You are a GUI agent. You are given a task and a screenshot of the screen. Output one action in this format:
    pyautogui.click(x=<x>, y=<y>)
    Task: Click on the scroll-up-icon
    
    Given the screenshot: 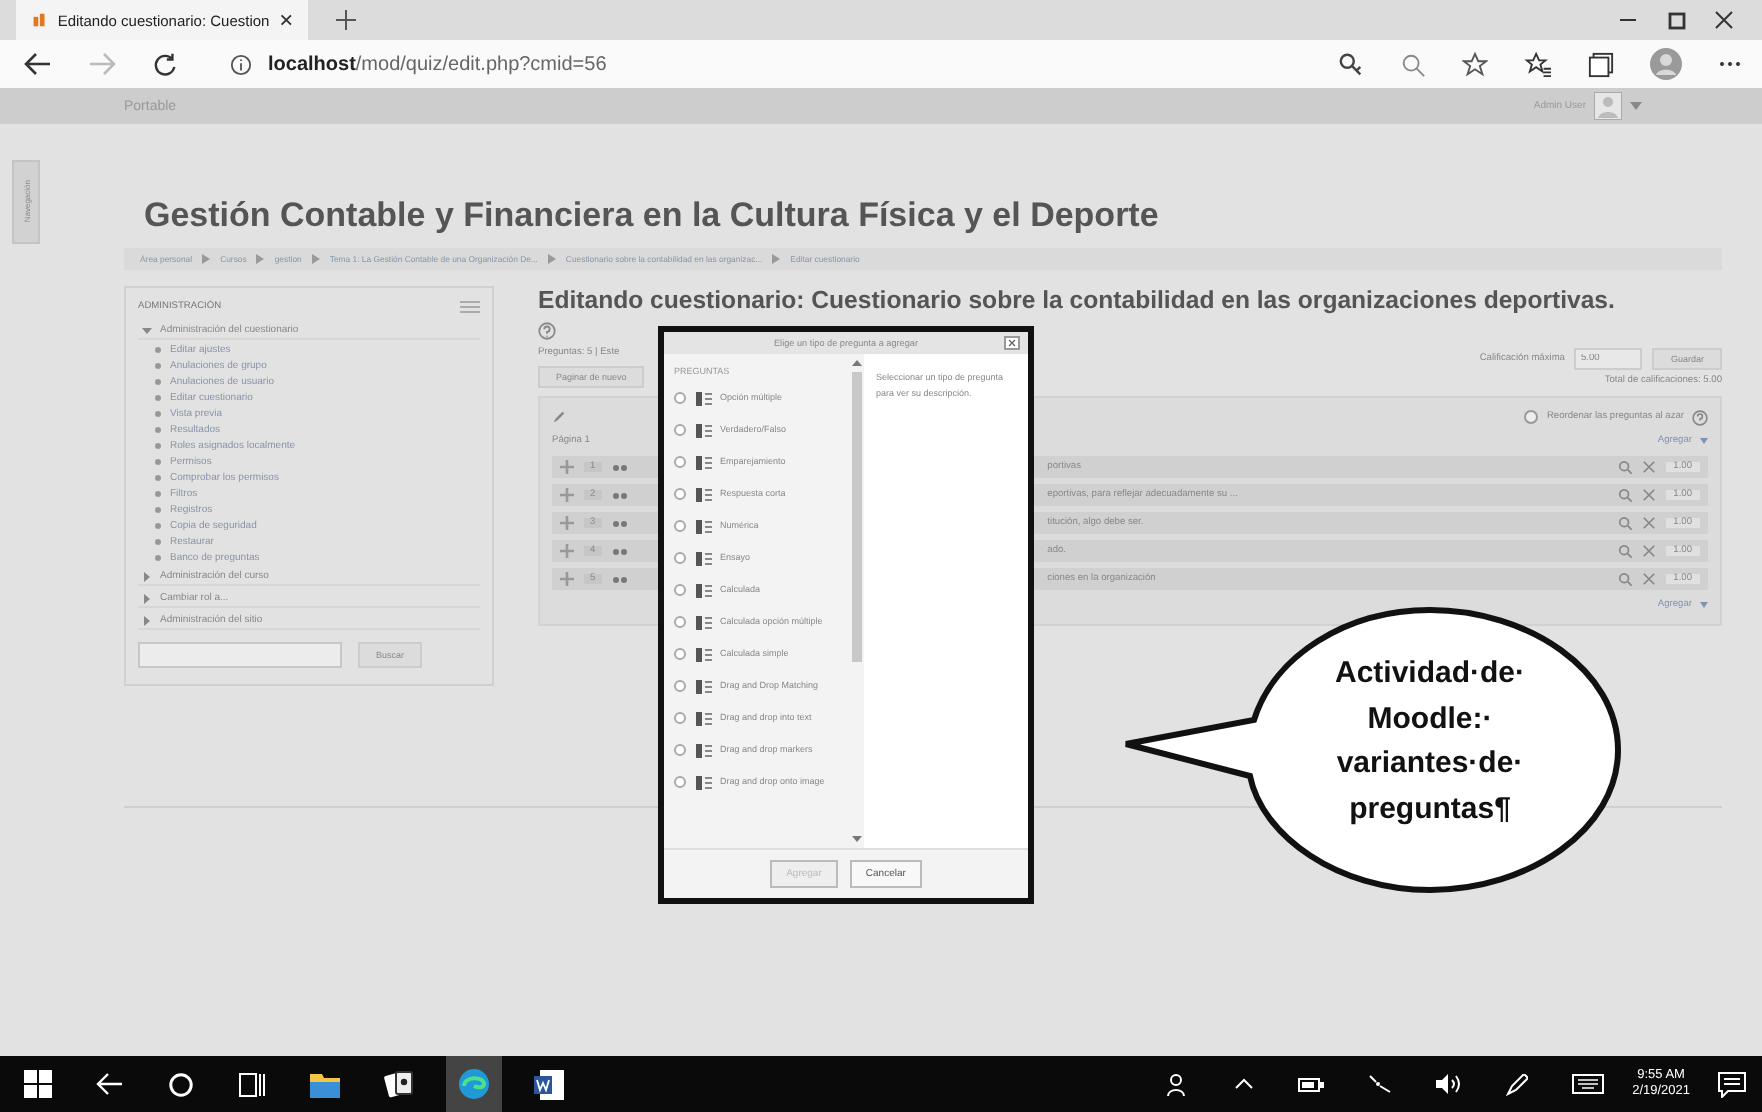 What is the action you would take?
    pyautogui.click(x=856, y=363)
    